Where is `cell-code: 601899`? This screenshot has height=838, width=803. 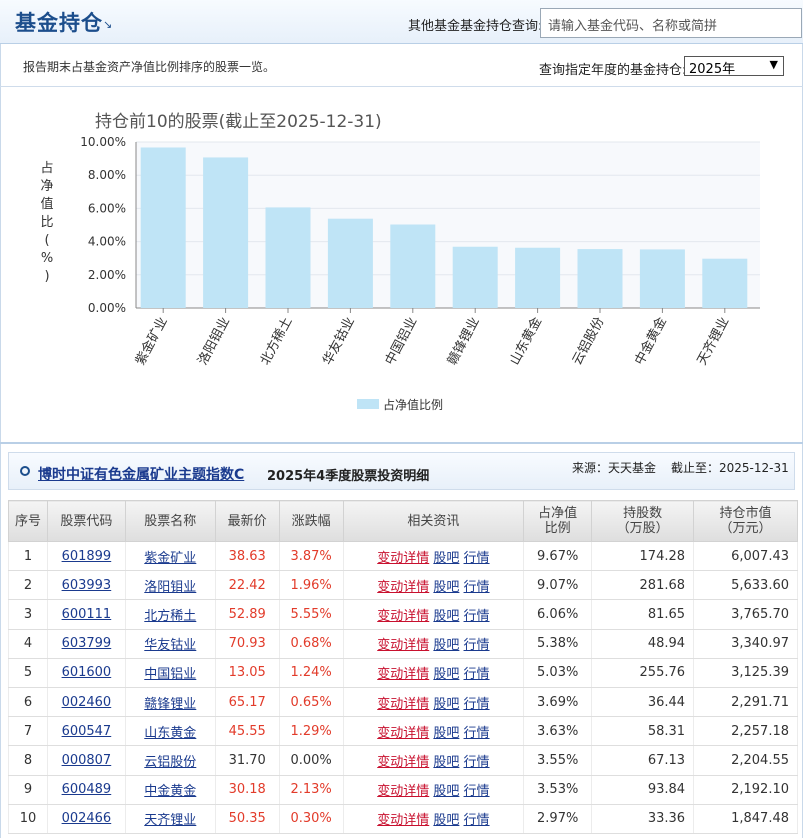
cell-code: 601899 is located at coordinates (86, 556).